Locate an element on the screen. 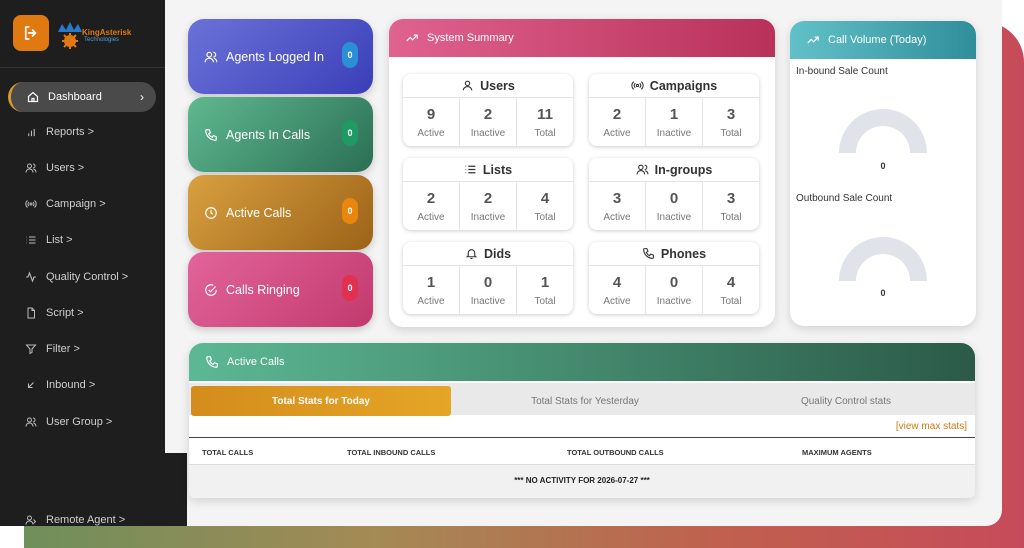 The height and width of the screenshot is (548, 1024). sidebar-item-label: List > is located at coordinates (59, 240).